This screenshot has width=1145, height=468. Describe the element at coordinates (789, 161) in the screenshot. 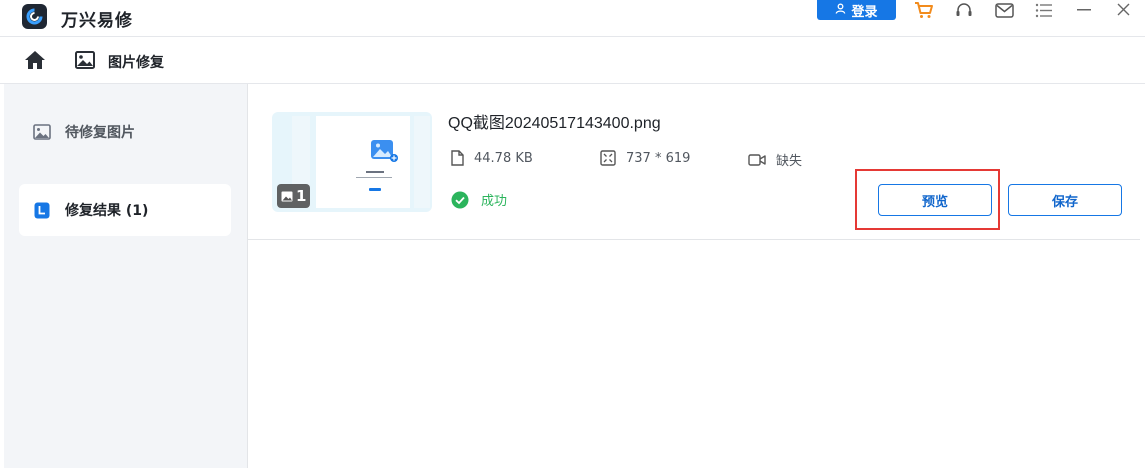

I see `video-status-value: 缺失` at that location.